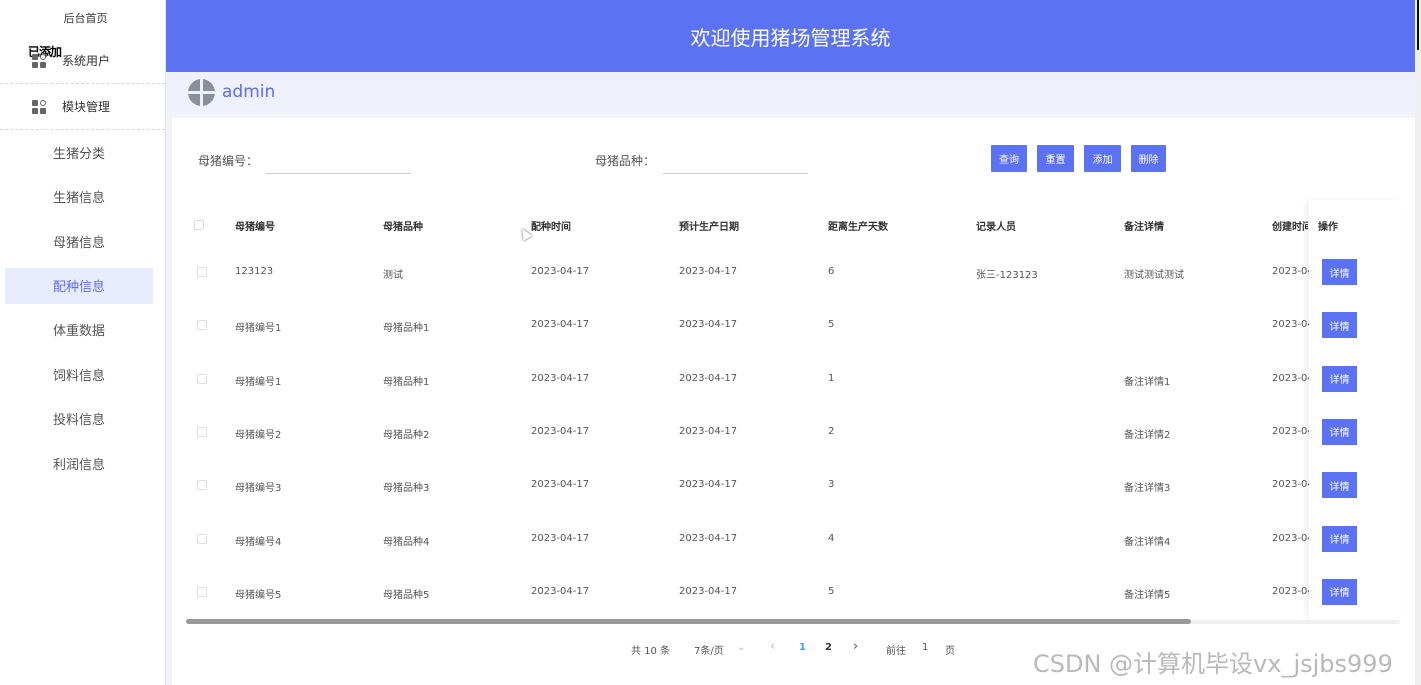  What do you see at coordinates (1102, 158) in the screenshot?
I see `add-button: 添加` at bounding box center [1102, 158].